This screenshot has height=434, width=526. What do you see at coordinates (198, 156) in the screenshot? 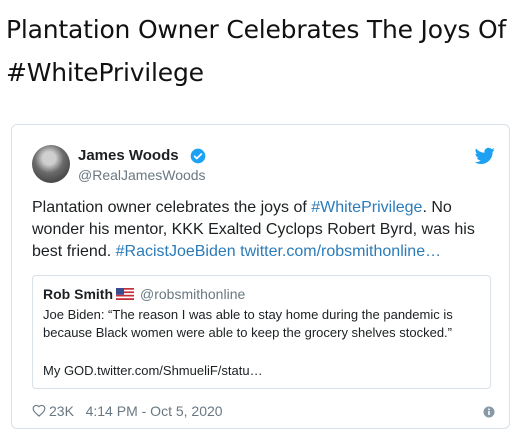
I see `verified-badge-icon` at bounding box center [198, 156].